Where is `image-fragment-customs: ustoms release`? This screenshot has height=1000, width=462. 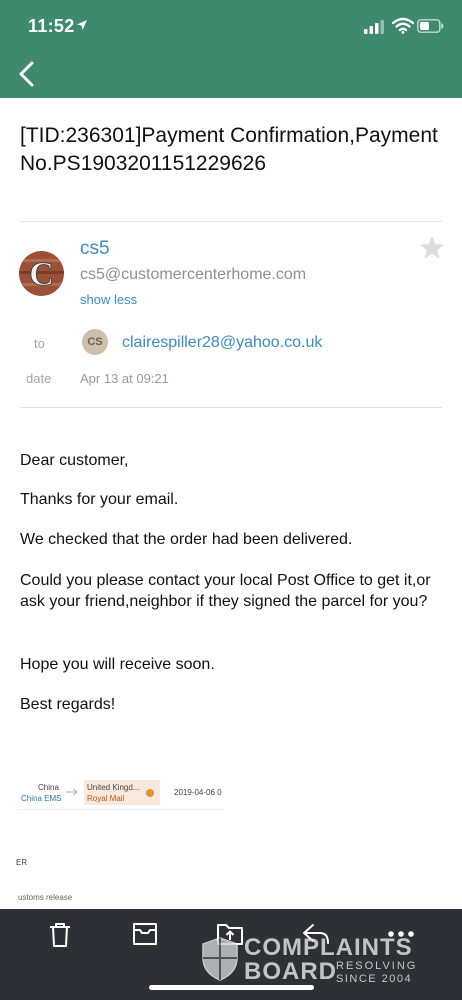
image-fragment-customs: ustoms release is located at coordinates (45, 897).